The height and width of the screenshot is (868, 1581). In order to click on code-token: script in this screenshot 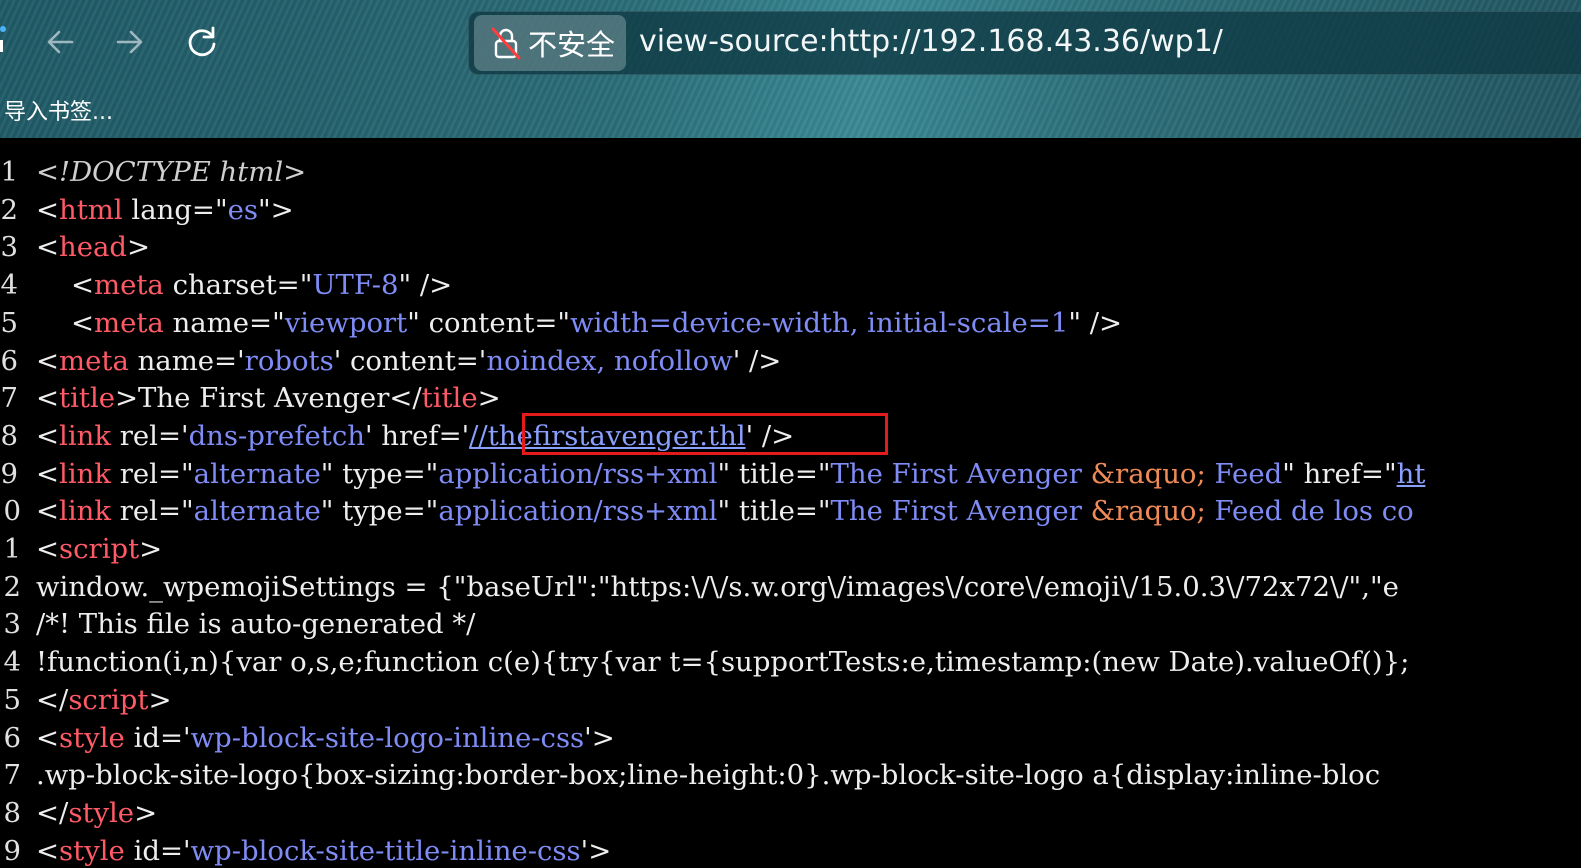, I will do `click(108, 699)`.